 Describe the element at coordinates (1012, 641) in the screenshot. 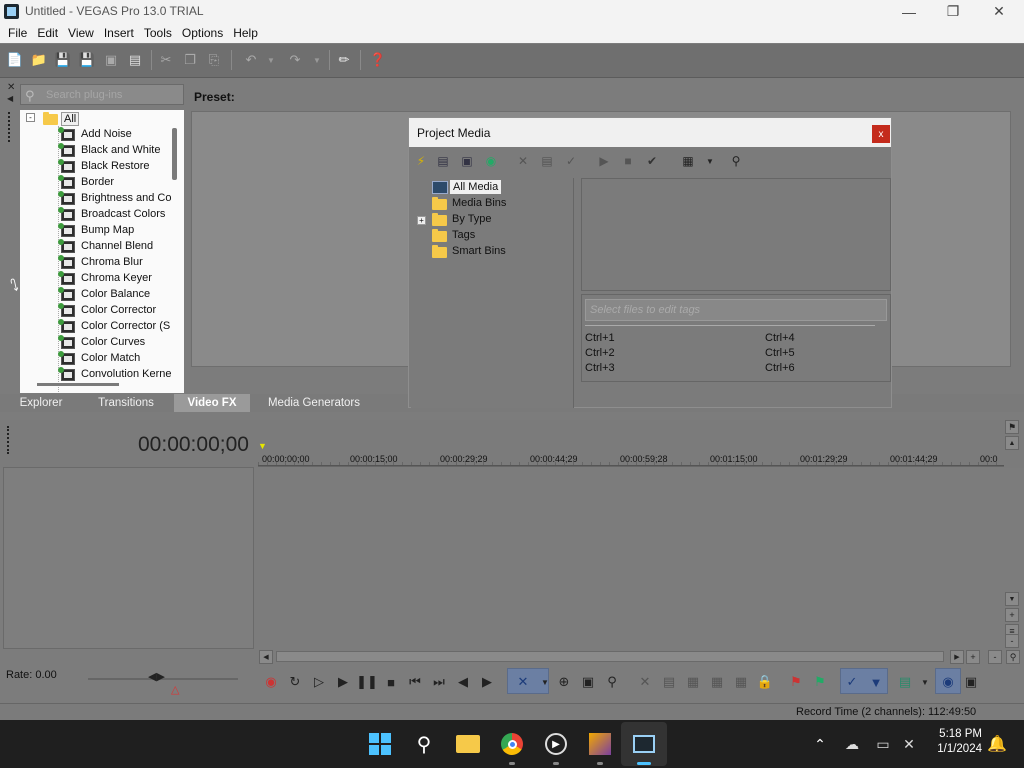

I see `zoom-out-vertical-icon: -` at that location.